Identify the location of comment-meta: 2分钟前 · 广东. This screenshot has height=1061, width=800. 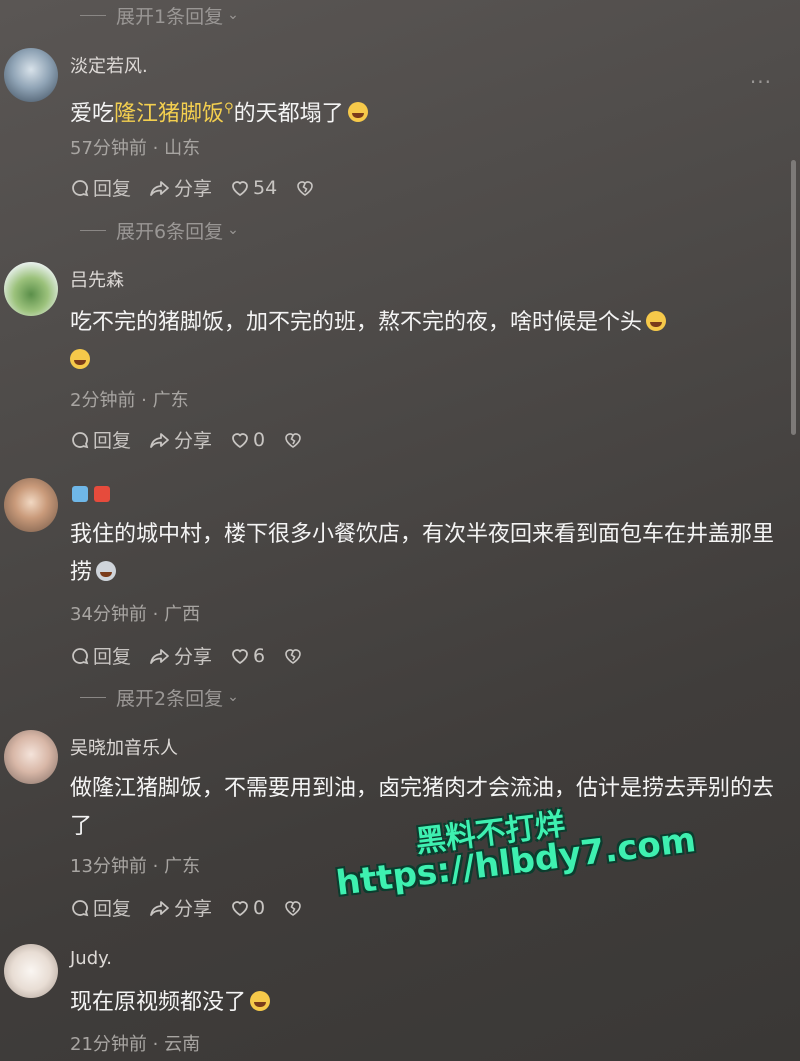
(129, 400).